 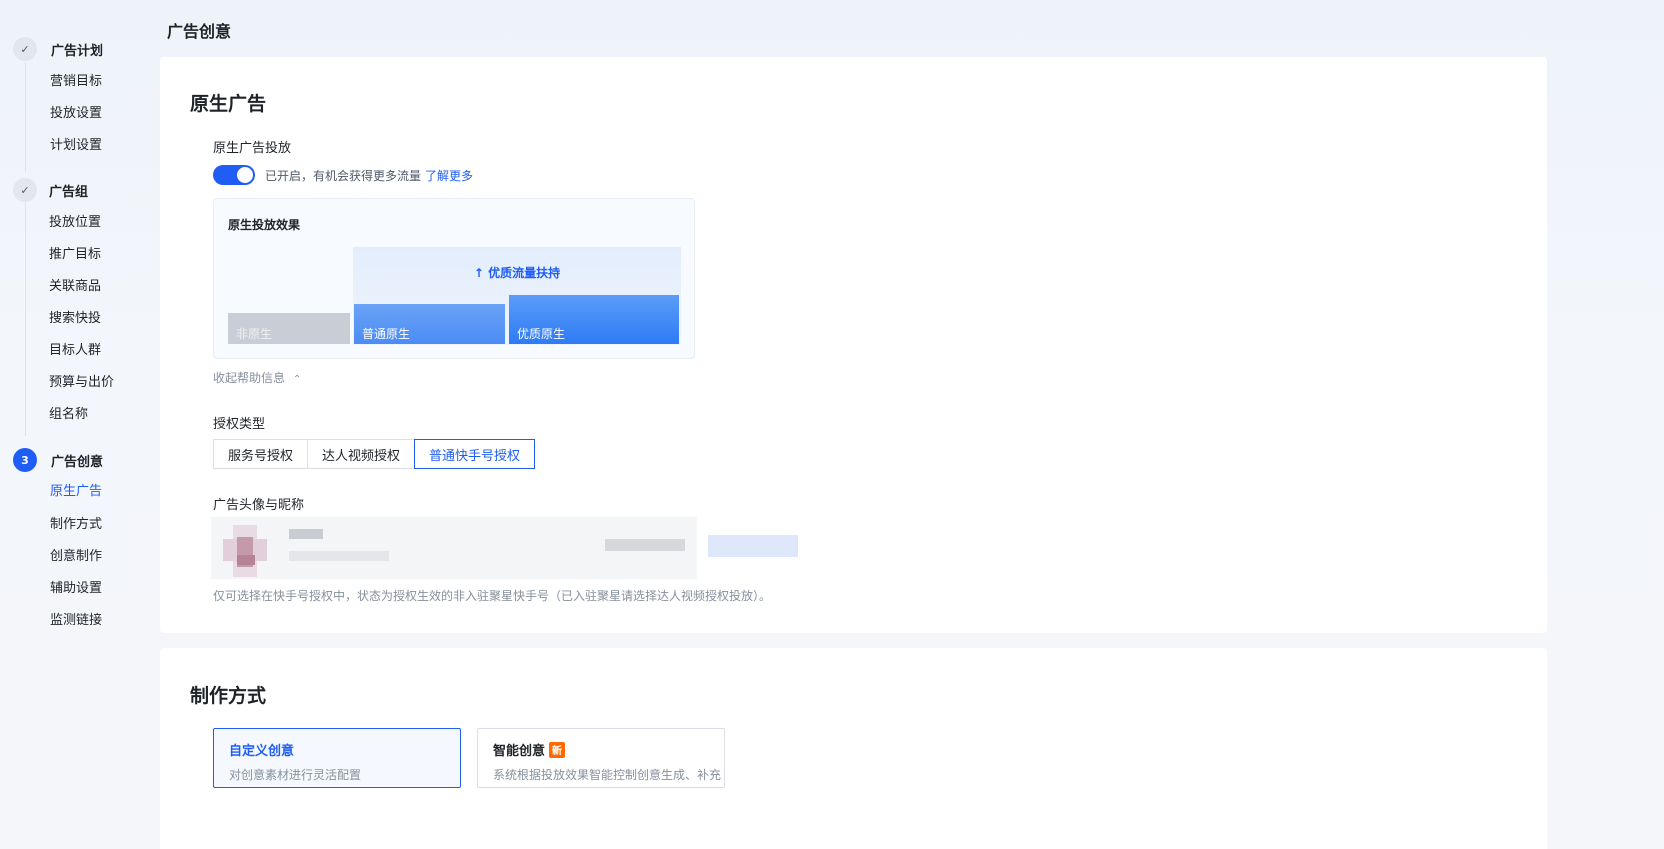 I want to click on option-desc: 对创意素材进行灵活配置, so click(x=295, y=775).